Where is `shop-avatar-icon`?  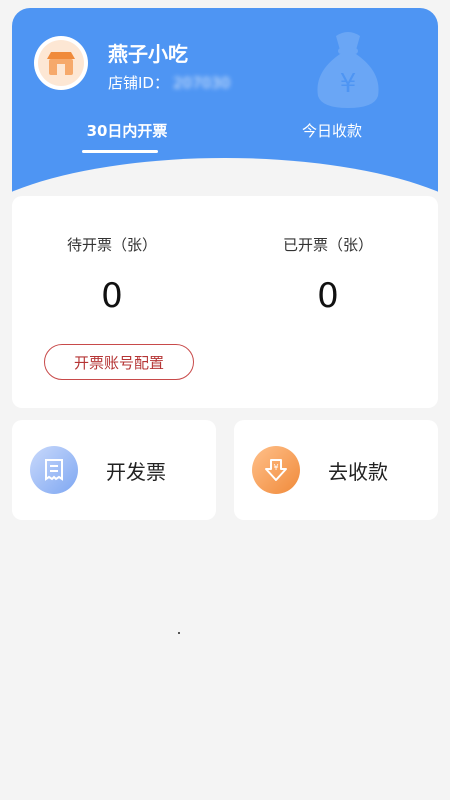 shop-avatar-icon is located at coordinates (61, 63).